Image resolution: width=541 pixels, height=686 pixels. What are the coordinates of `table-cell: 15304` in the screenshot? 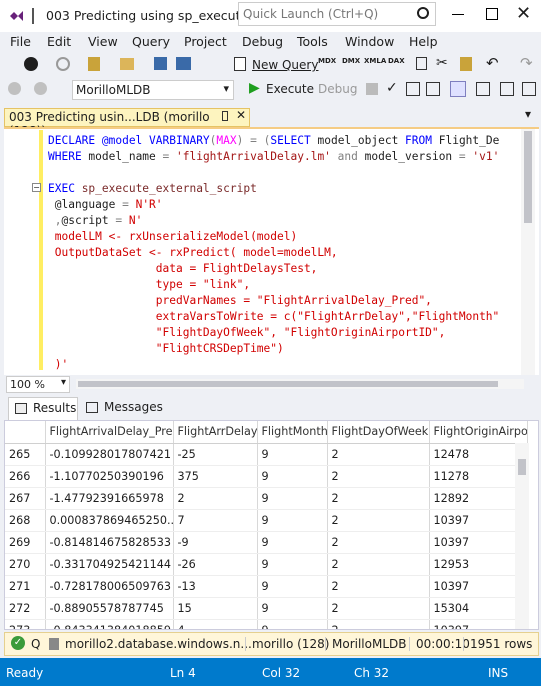 It's located at (478, 608).